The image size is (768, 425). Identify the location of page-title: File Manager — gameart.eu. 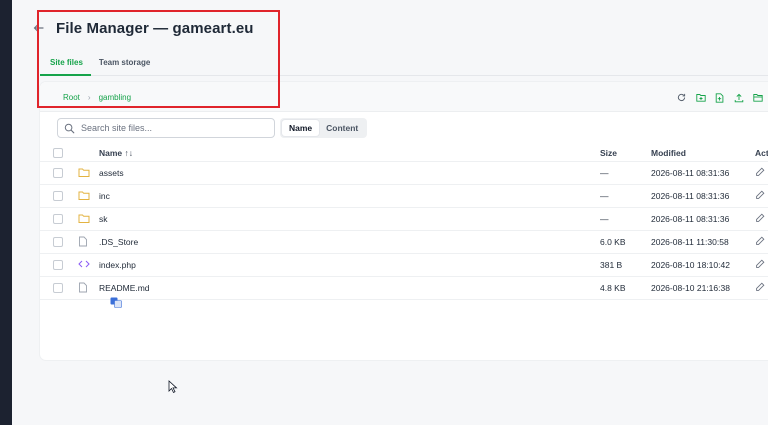
(155, 28).